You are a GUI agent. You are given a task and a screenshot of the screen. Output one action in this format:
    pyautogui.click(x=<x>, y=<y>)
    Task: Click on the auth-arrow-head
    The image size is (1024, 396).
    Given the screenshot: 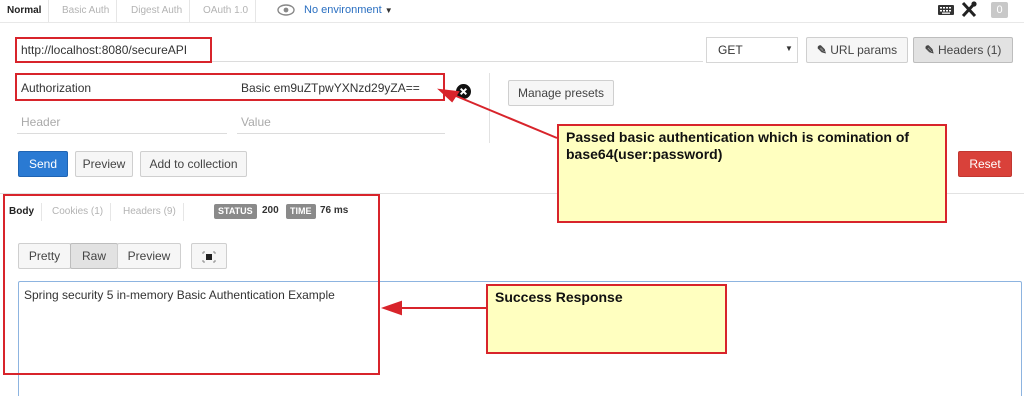 What is the action you would take?
    pyautogui.click(x=448, y=95)
    